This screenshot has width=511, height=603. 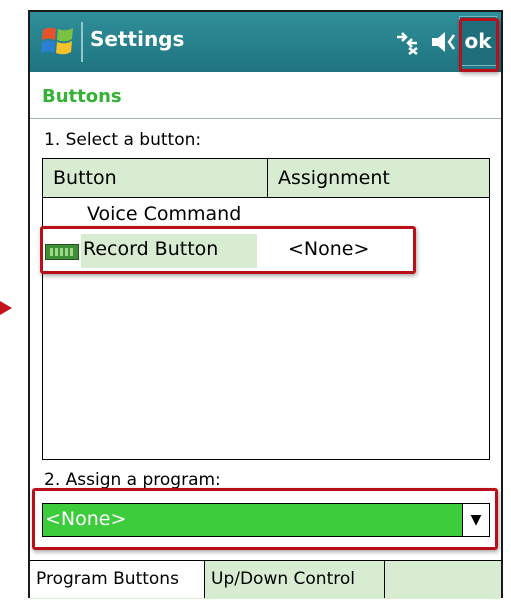 What do you see at coordinates (445, 42) in the screenshot?
I see `speaker-icon` at bounding box center [445, 42].